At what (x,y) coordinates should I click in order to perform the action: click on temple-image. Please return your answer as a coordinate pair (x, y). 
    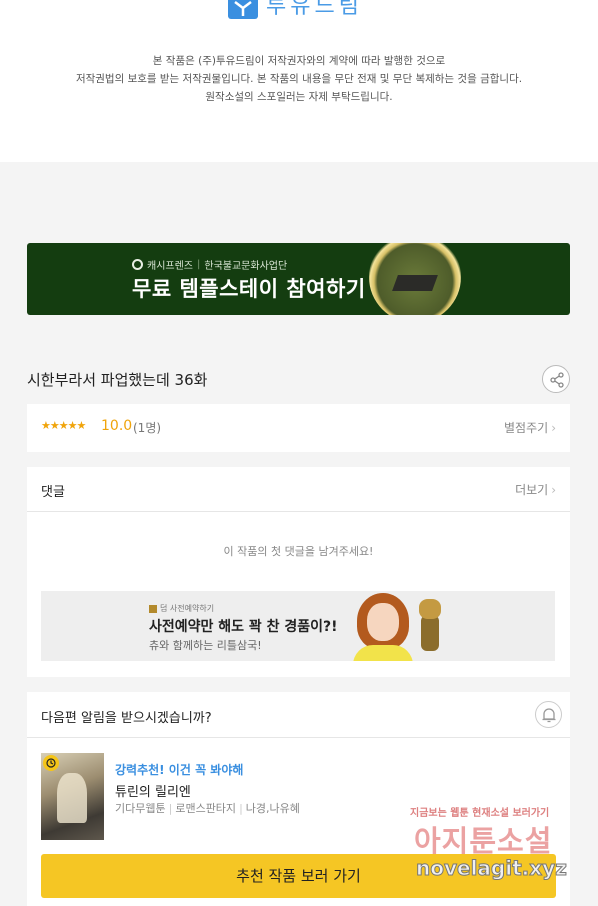
    Looking at the image, I should click on (415, 279).